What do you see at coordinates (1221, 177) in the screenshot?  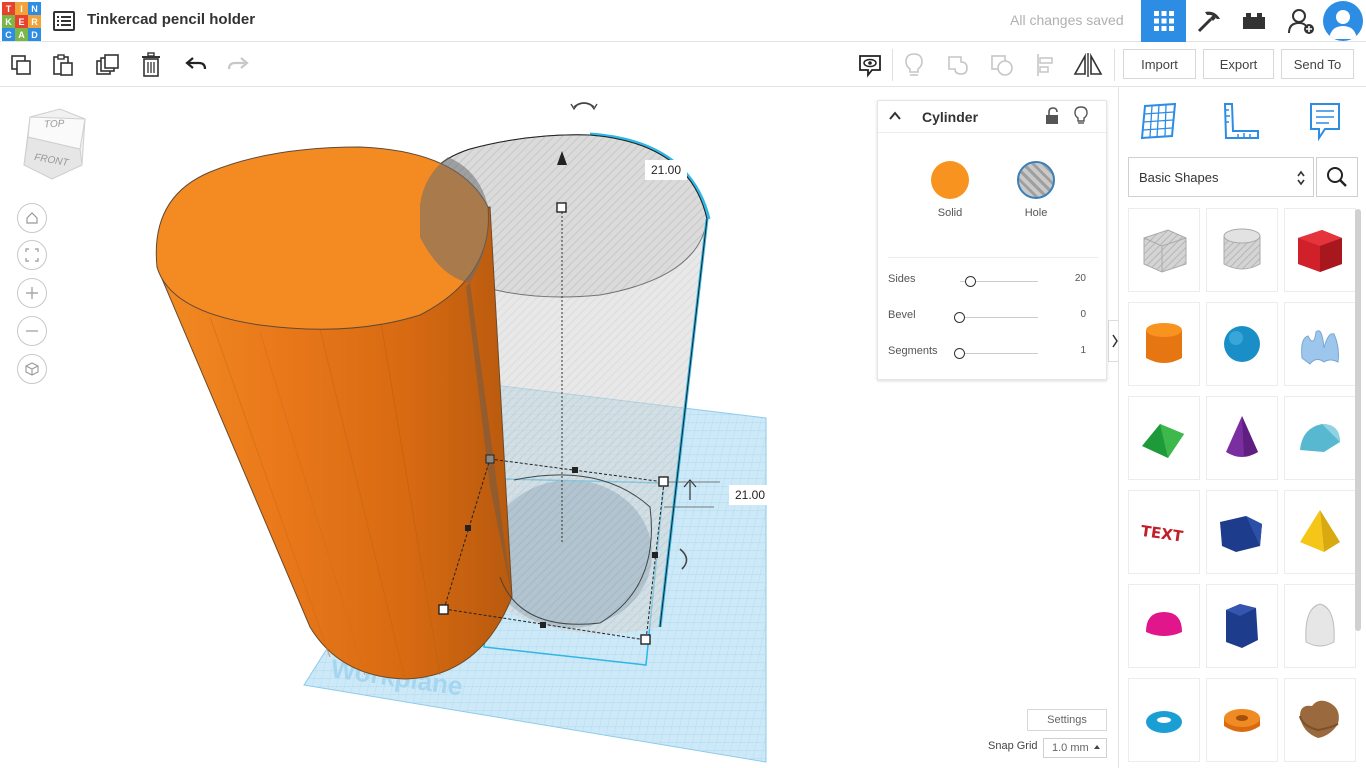 I see `shape-library-select: Basic Shapes` at bounding box center [1221, 177].